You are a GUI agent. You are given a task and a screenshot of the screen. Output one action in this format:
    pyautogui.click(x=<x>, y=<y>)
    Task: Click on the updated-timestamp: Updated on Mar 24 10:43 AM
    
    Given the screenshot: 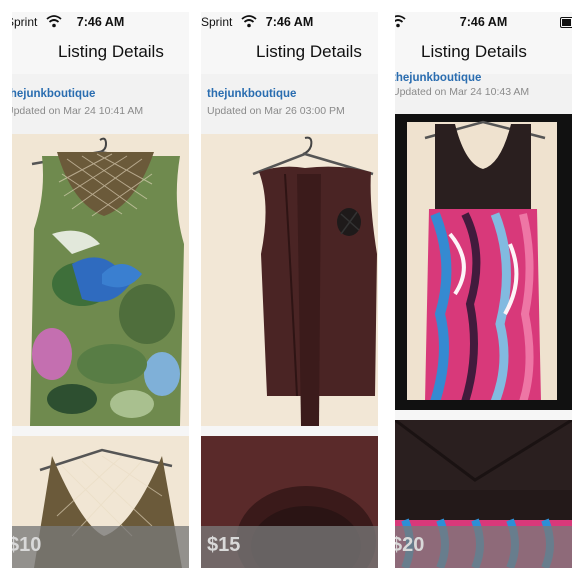 What is the action you would take?
    pyautogui.click(x=462, y=92)
    